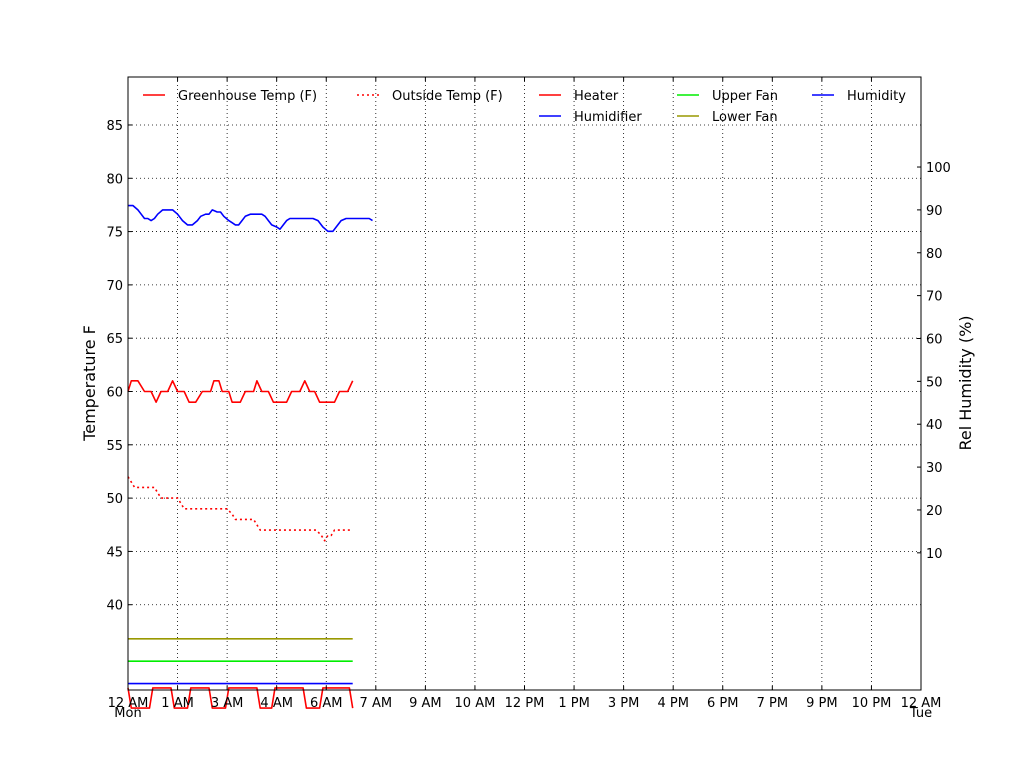  Describe the element at coordinates (872, 703) in the screenshot. I see `x-tick-label: 10 PM` at that location.